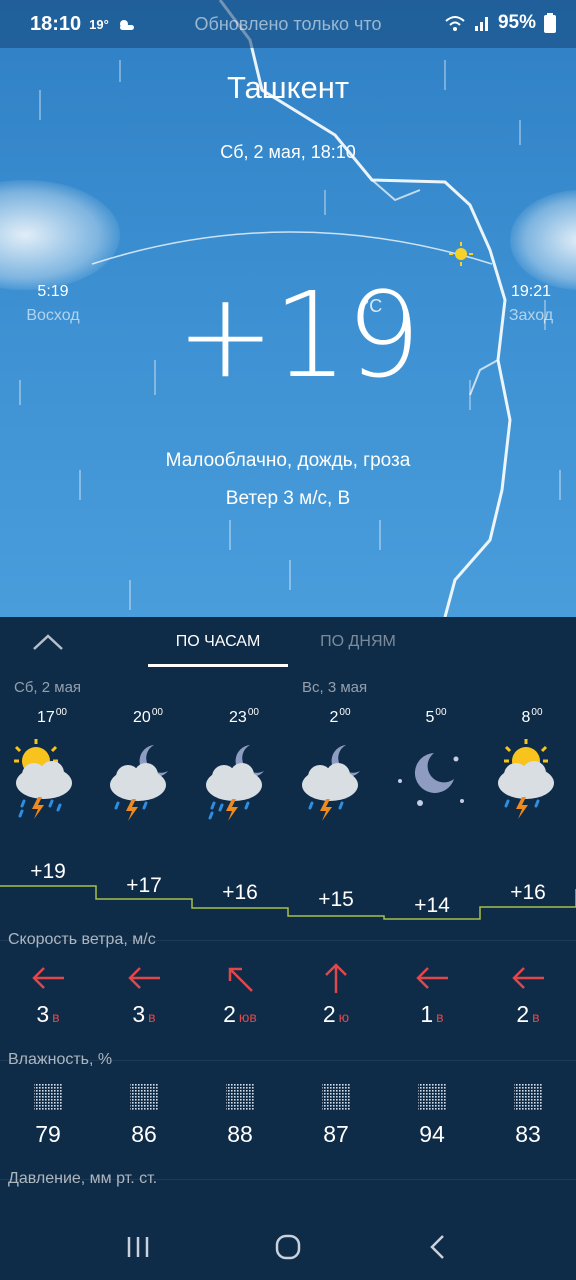 The width and height of the screenshot is (576, 1280). What do you see at coordinates (48, 687) in the screenshot?
I see `day-header-1: Сб, 2 мая` at bounding box center [48, 687].